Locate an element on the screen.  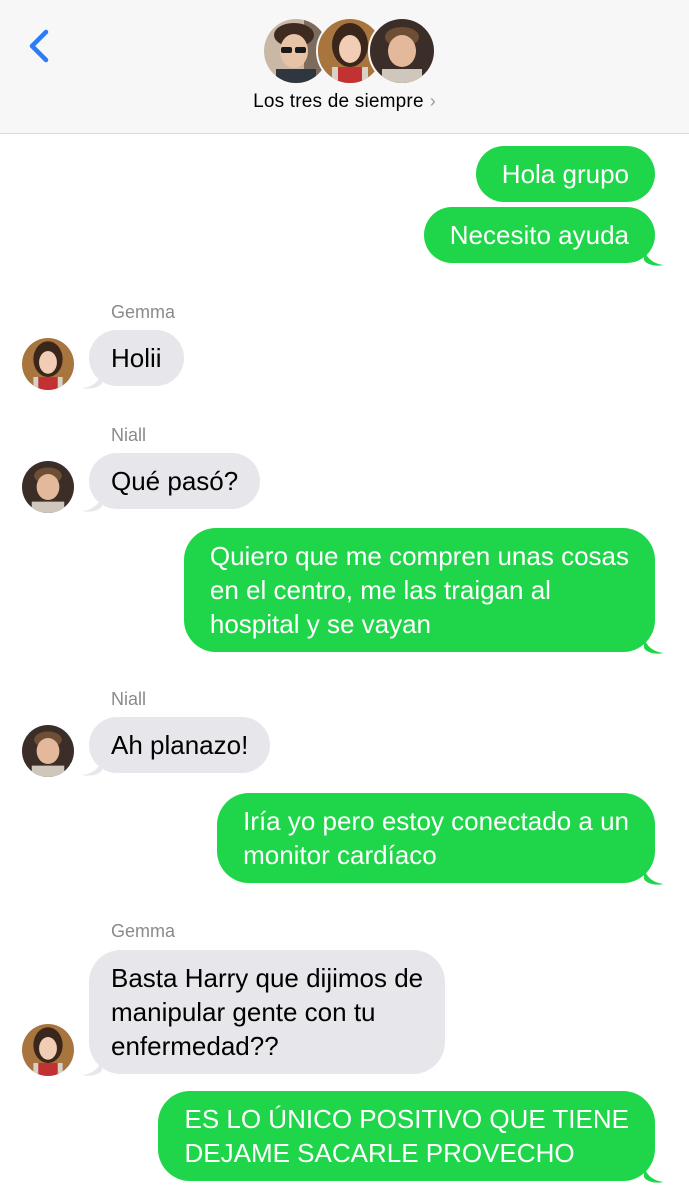
conversation-header: Los tres de siempre › is located at coordinates (344, 67).